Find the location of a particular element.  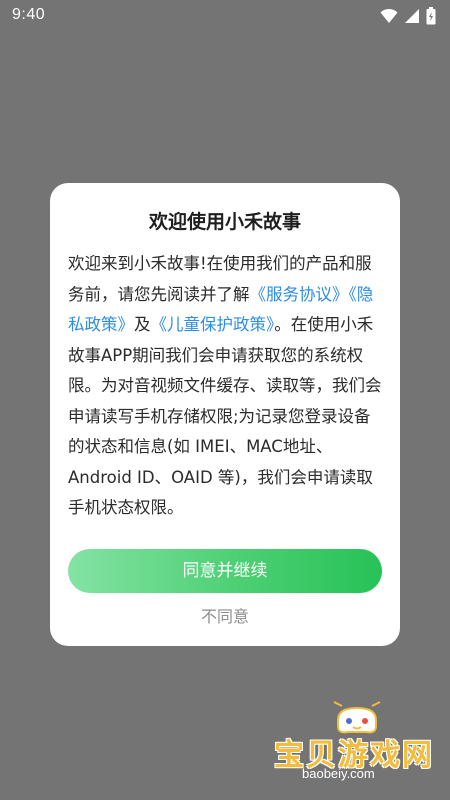

status-time: 9:40 is located at coordinates (29, 14).